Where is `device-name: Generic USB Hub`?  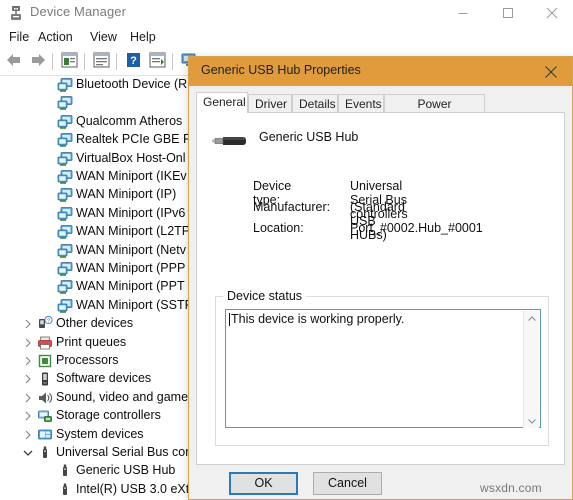
device-name: Generic USB Hub is located at coordinates (309, 137).